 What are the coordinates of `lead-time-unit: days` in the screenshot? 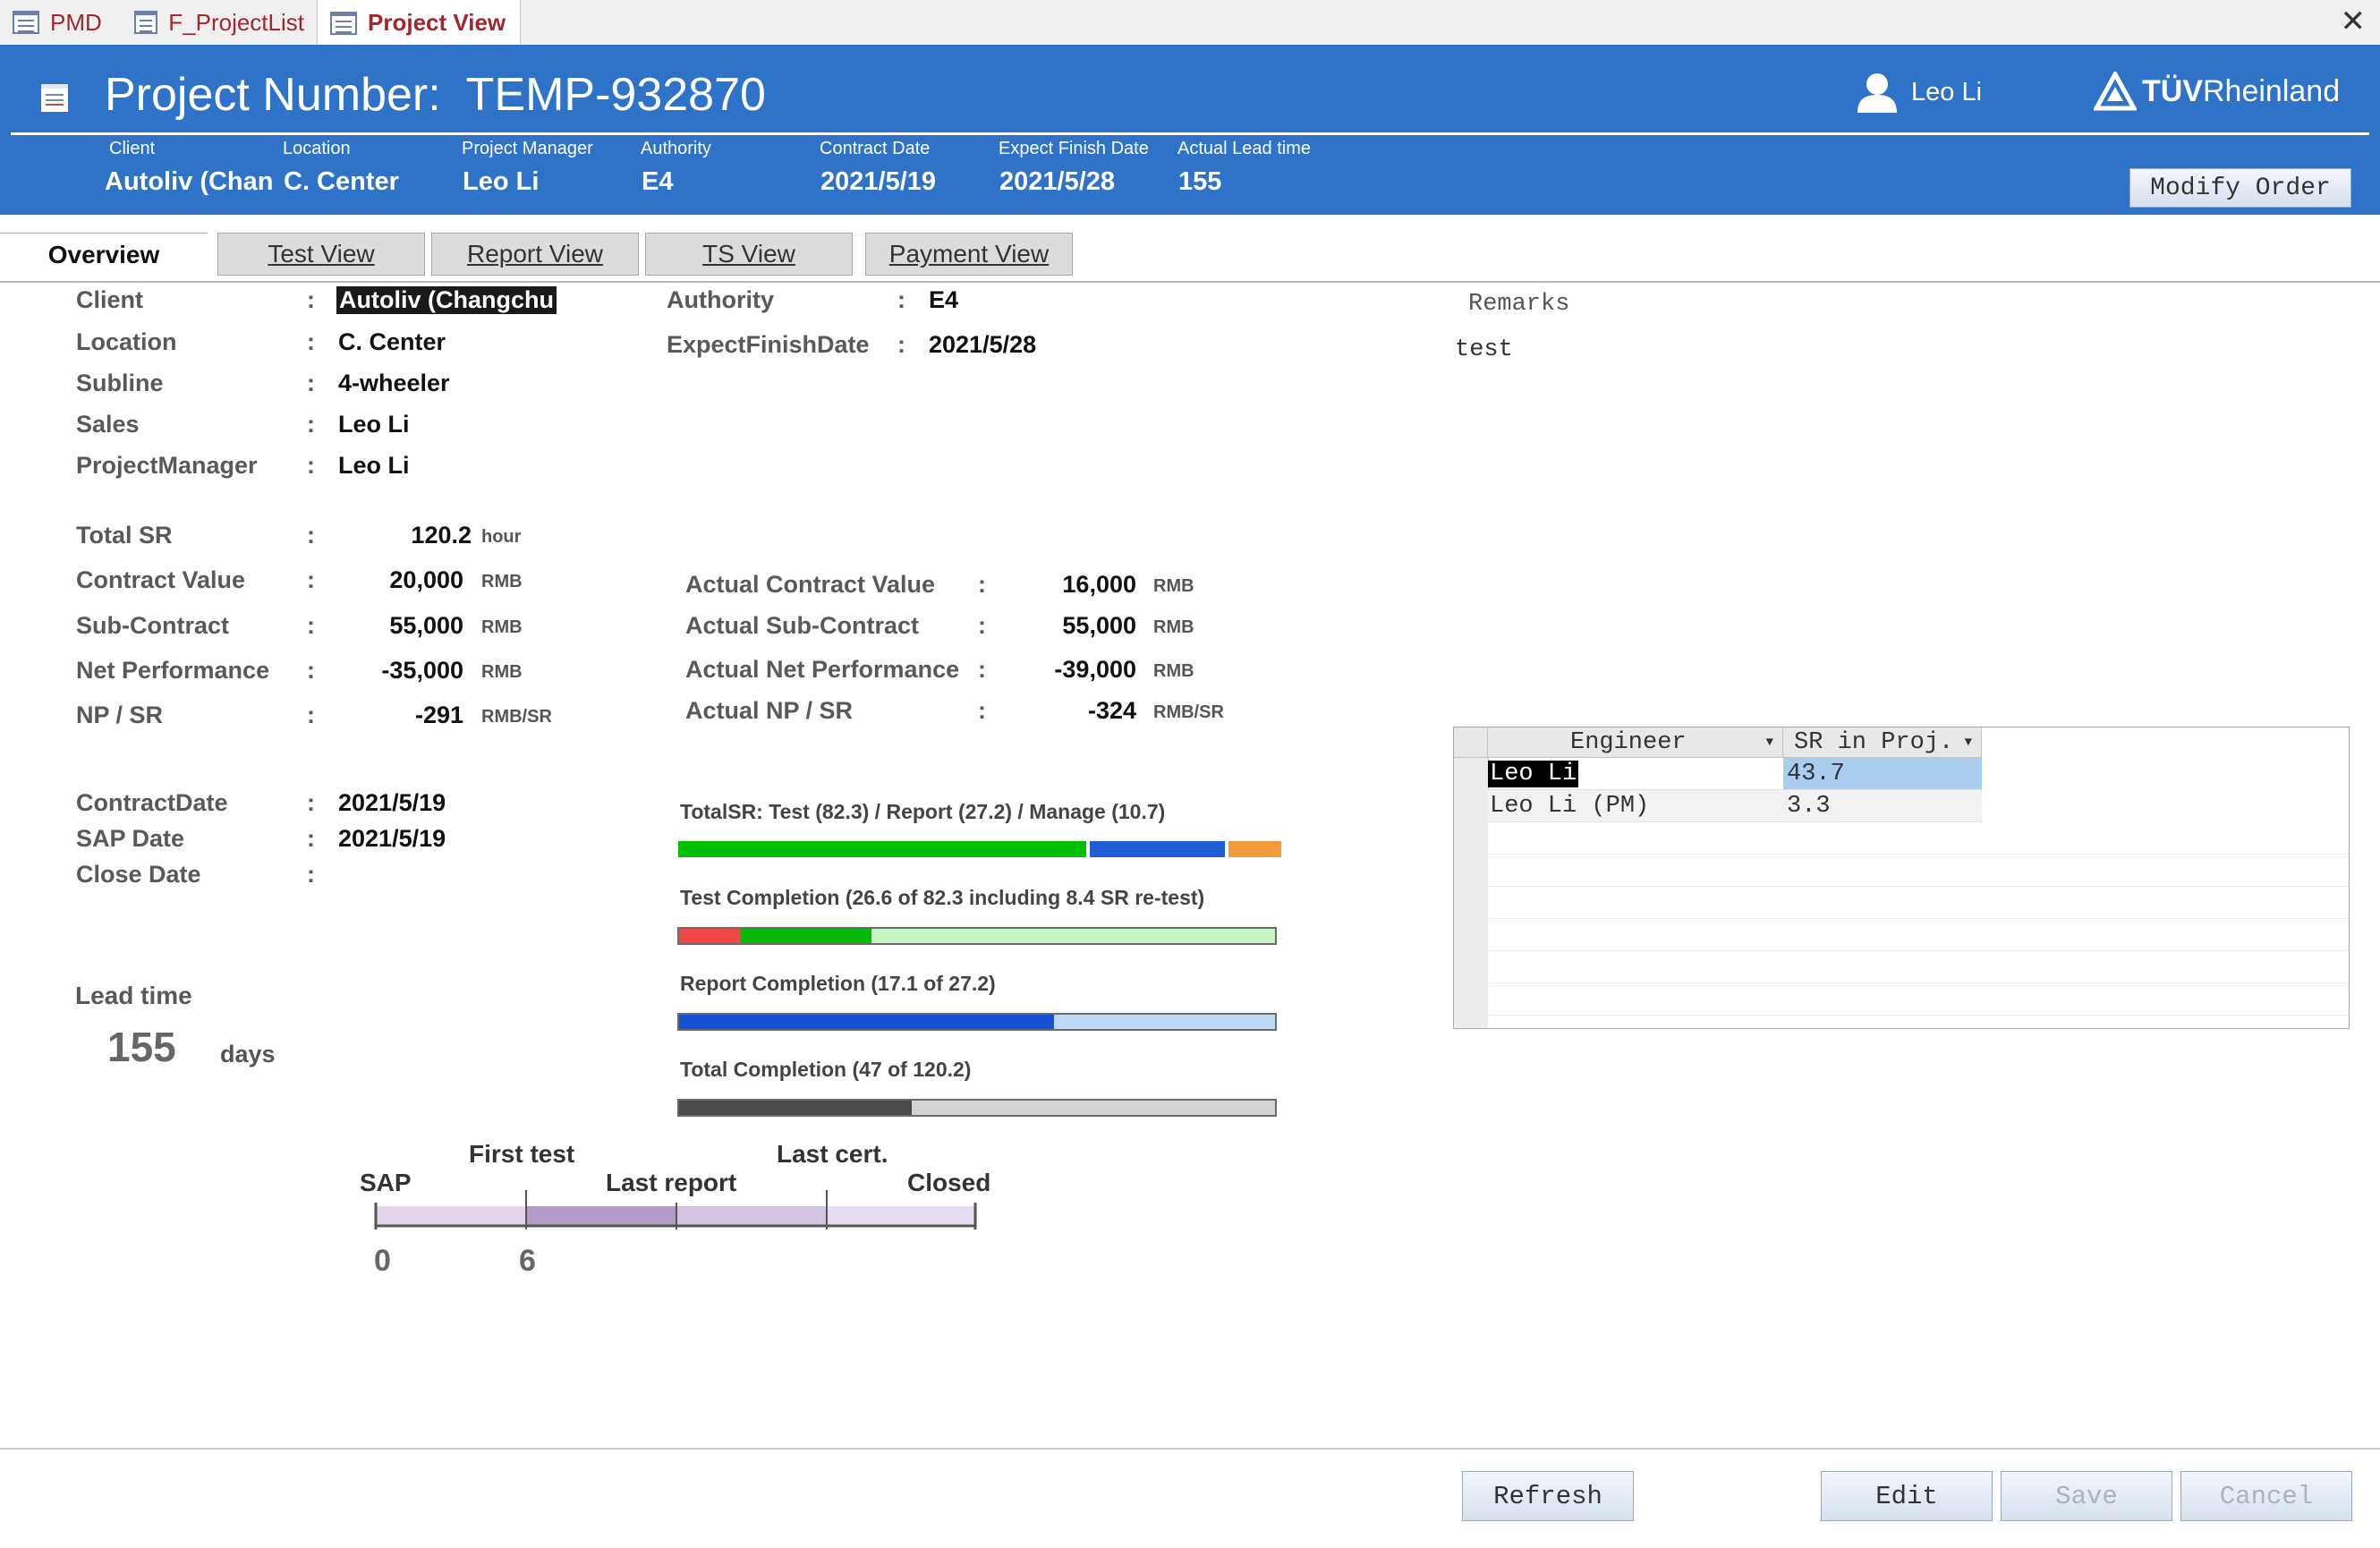 It's located at (248, 1054).